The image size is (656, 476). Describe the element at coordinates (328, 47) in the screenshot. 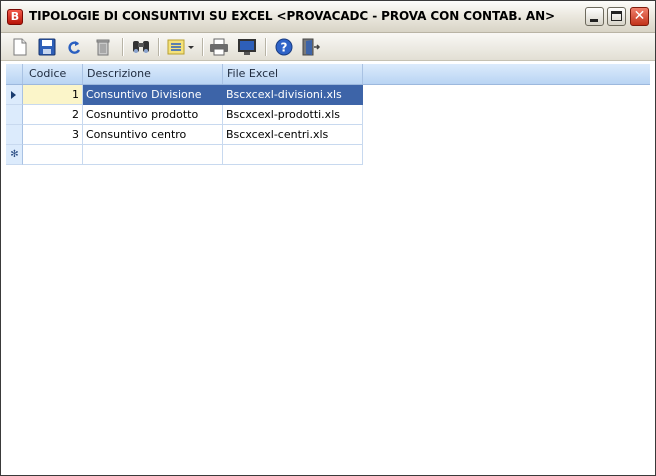

I see `toolbar: ?` at that location.